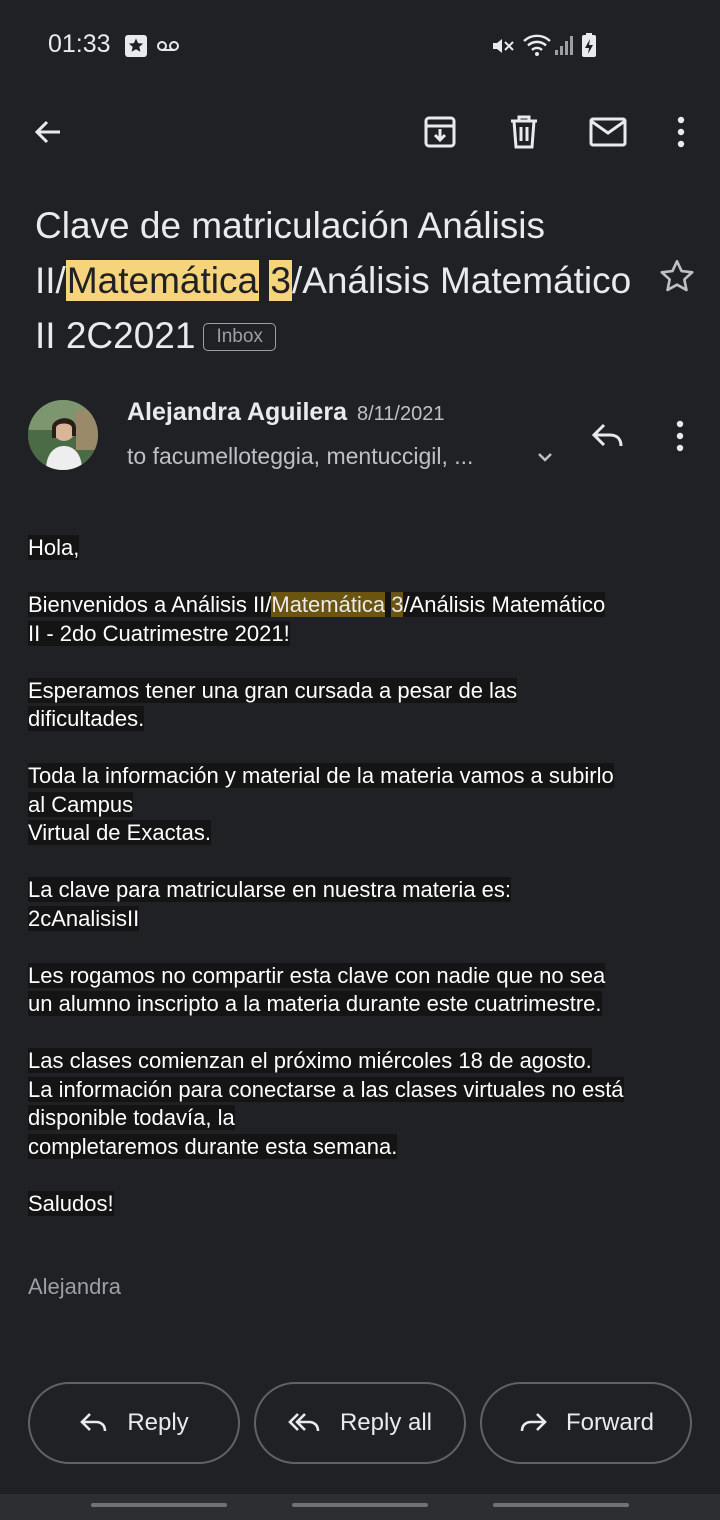  I want to click on reply-label: Reply, so click(158, 1422).